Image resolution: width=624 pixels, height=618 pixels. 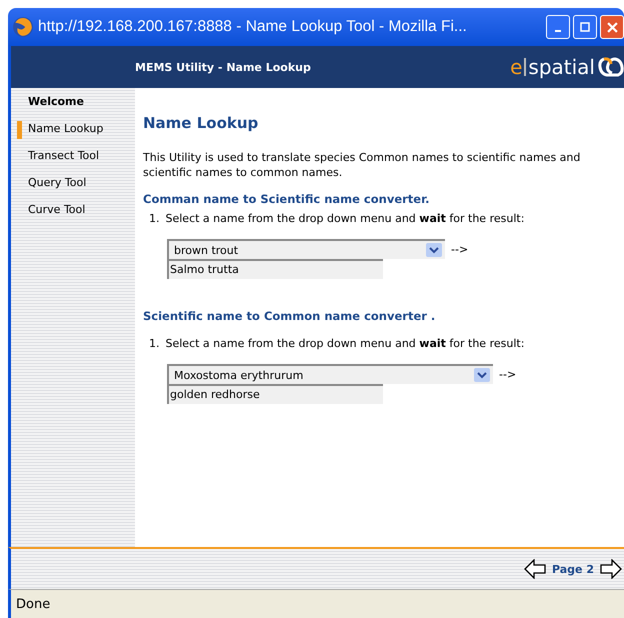 I want to click on maximize-icon, so click(x=585, y=27).